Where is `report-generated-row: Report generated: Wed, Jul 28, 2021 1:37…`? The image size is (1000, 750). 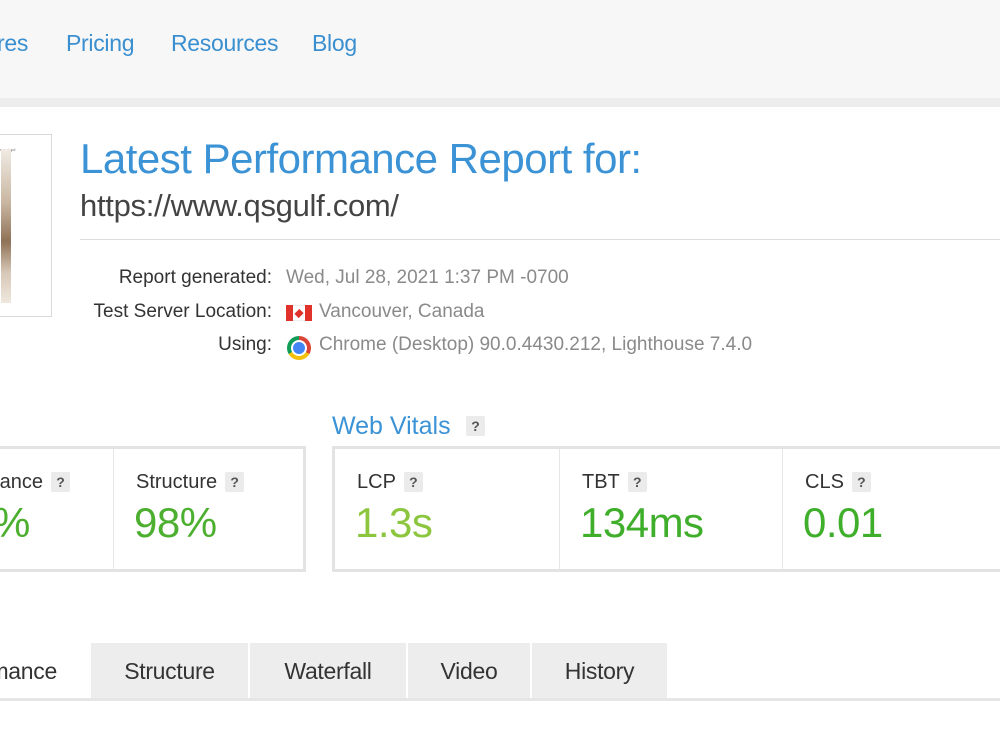
report-generated-row: Report generated: Wed, Jul 28, 2021 1:37… is located at coordinates (500, 280).